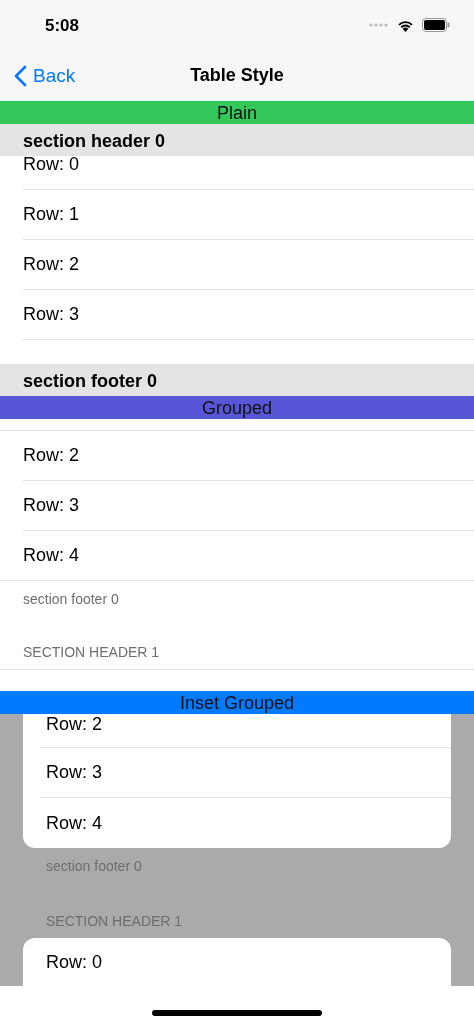  What do you see at coordinates (436, 25) in the screenshot?
I see `battery-icon` at bounding box center [436, 25].